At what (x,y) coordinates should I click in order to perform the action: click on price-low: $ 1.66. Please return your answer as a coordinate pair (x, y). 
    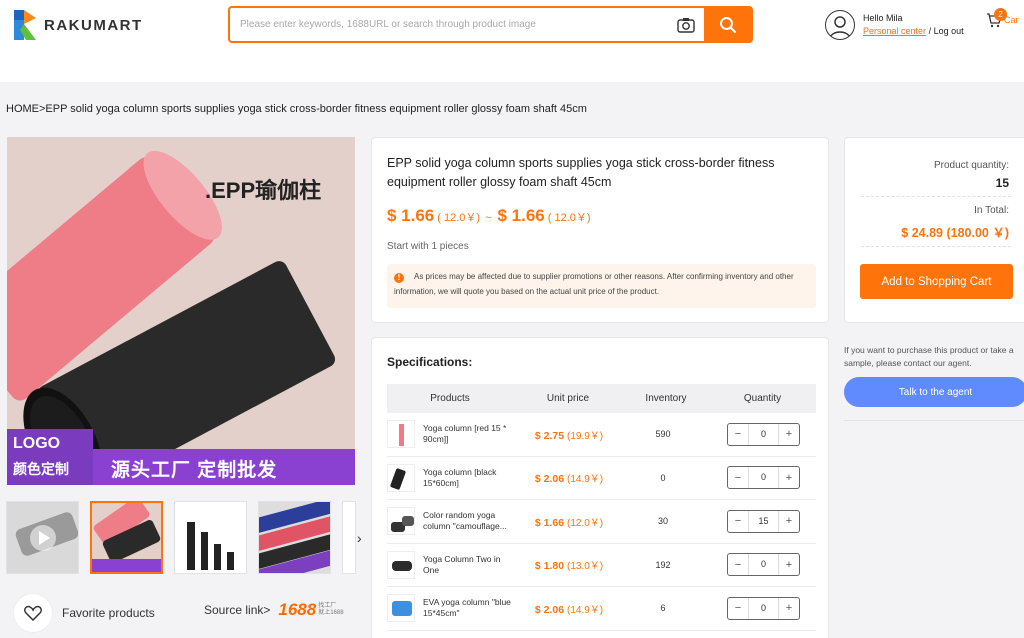
    Looking at the image, I should click on (411, 215).